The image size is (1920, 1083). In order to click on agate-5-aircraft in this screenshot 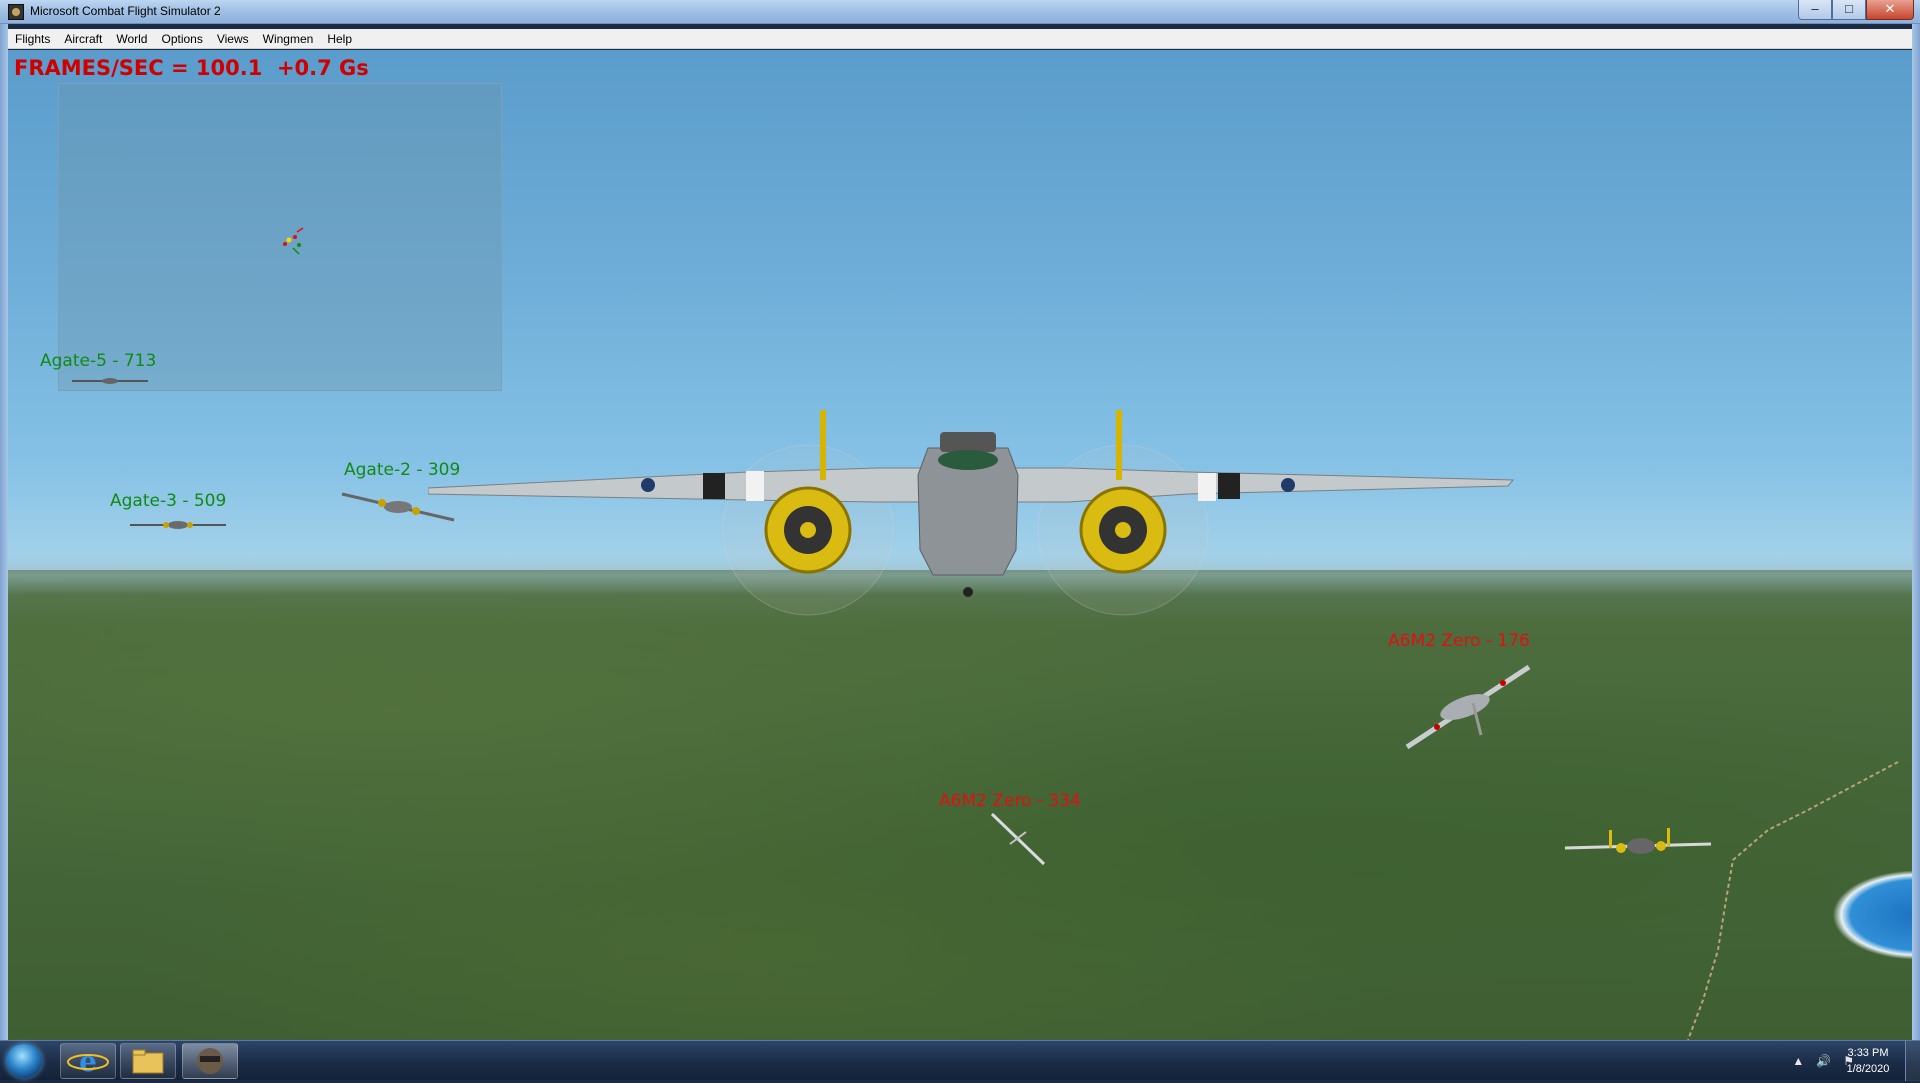, I will do `click(110, 381)`.